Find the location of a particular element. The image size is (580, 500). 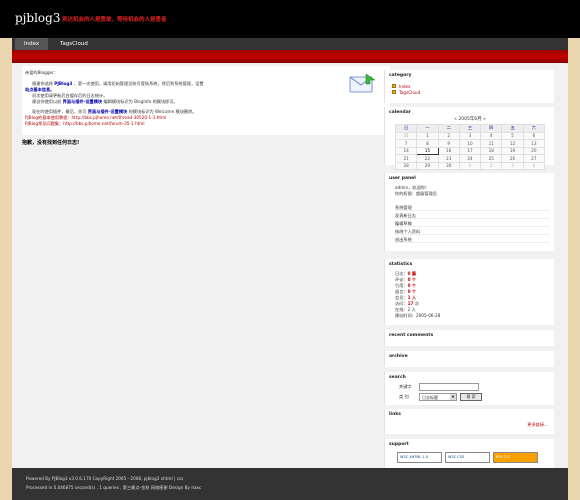

nav-item-tagscloud: TagsCloud is located at coordinates (74, 44).